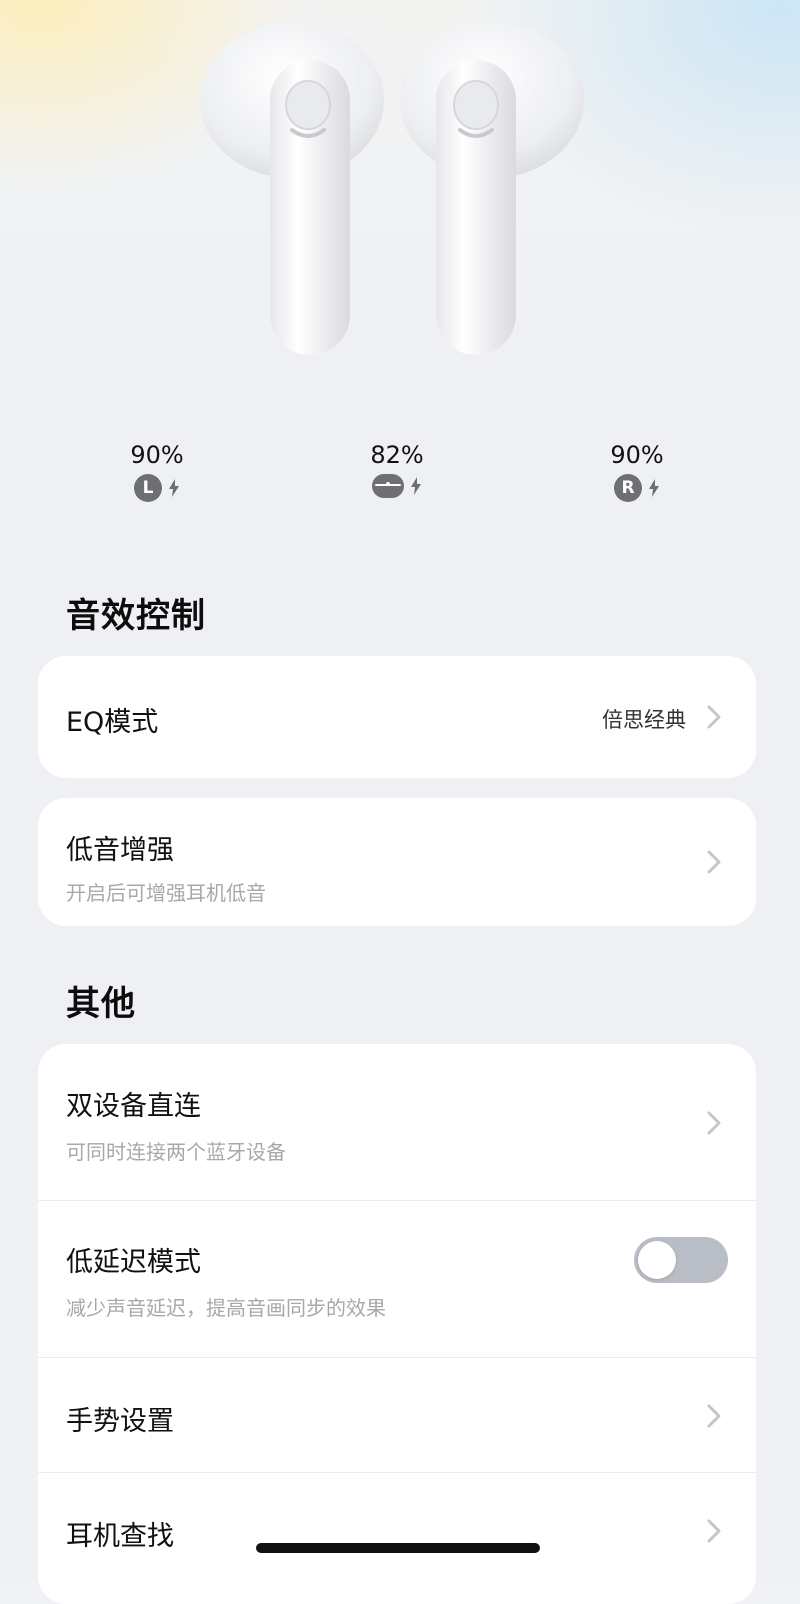  Describe the element at coordinates (136, 616) in the screenshot. I see `section-title-sound: 音效控制` at that location.